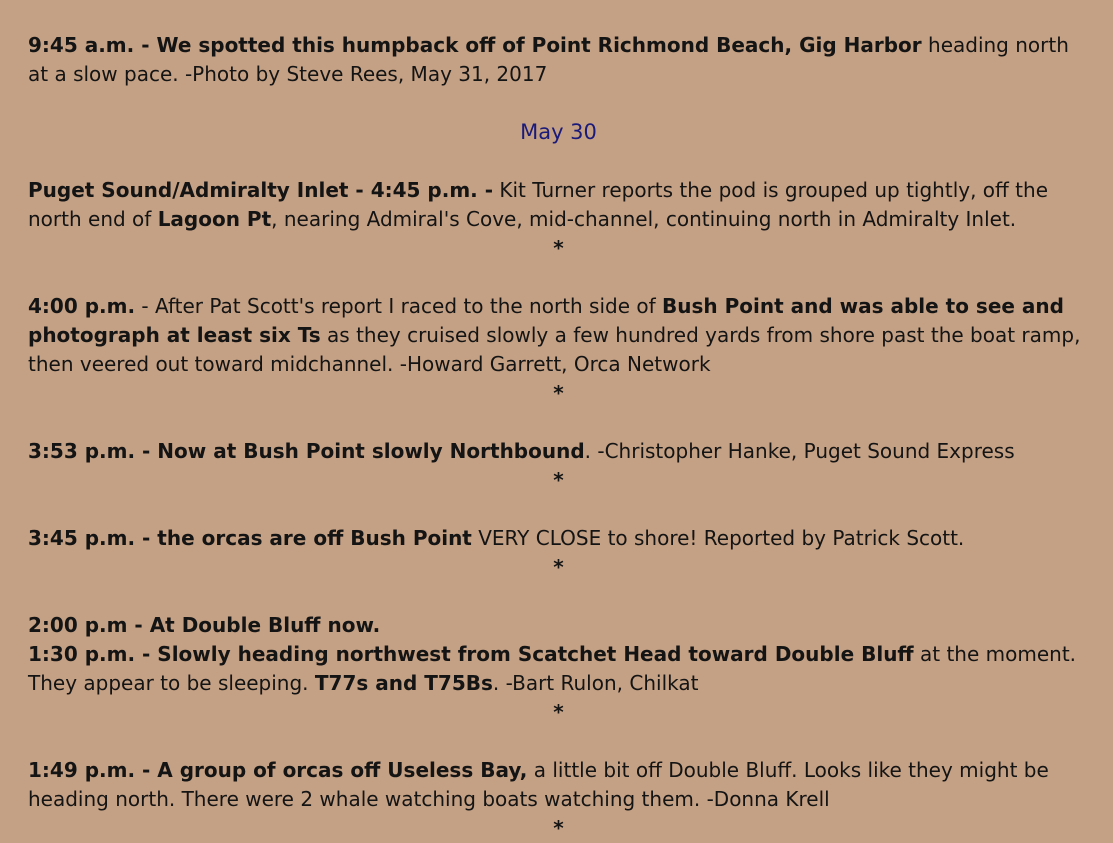 This screenshot has height=843, width=1113. I want to click on date-heading: May 30, so click(558, 132).